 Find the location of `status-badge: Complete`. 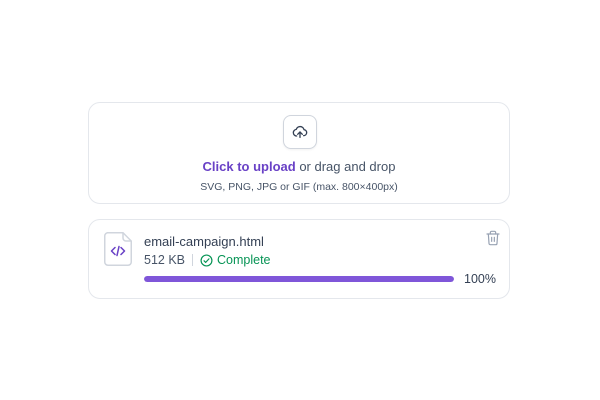

status-badge: Complete is located at coordinates (235, 260).